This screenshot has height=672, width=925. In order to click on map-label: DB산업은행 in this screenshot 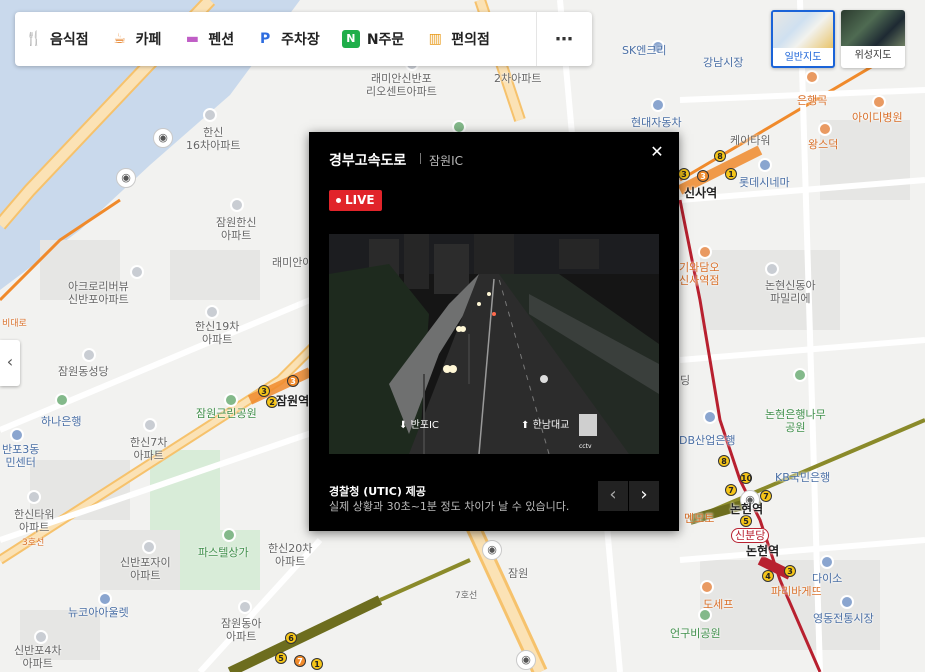, I will do `click(707, 440)`.